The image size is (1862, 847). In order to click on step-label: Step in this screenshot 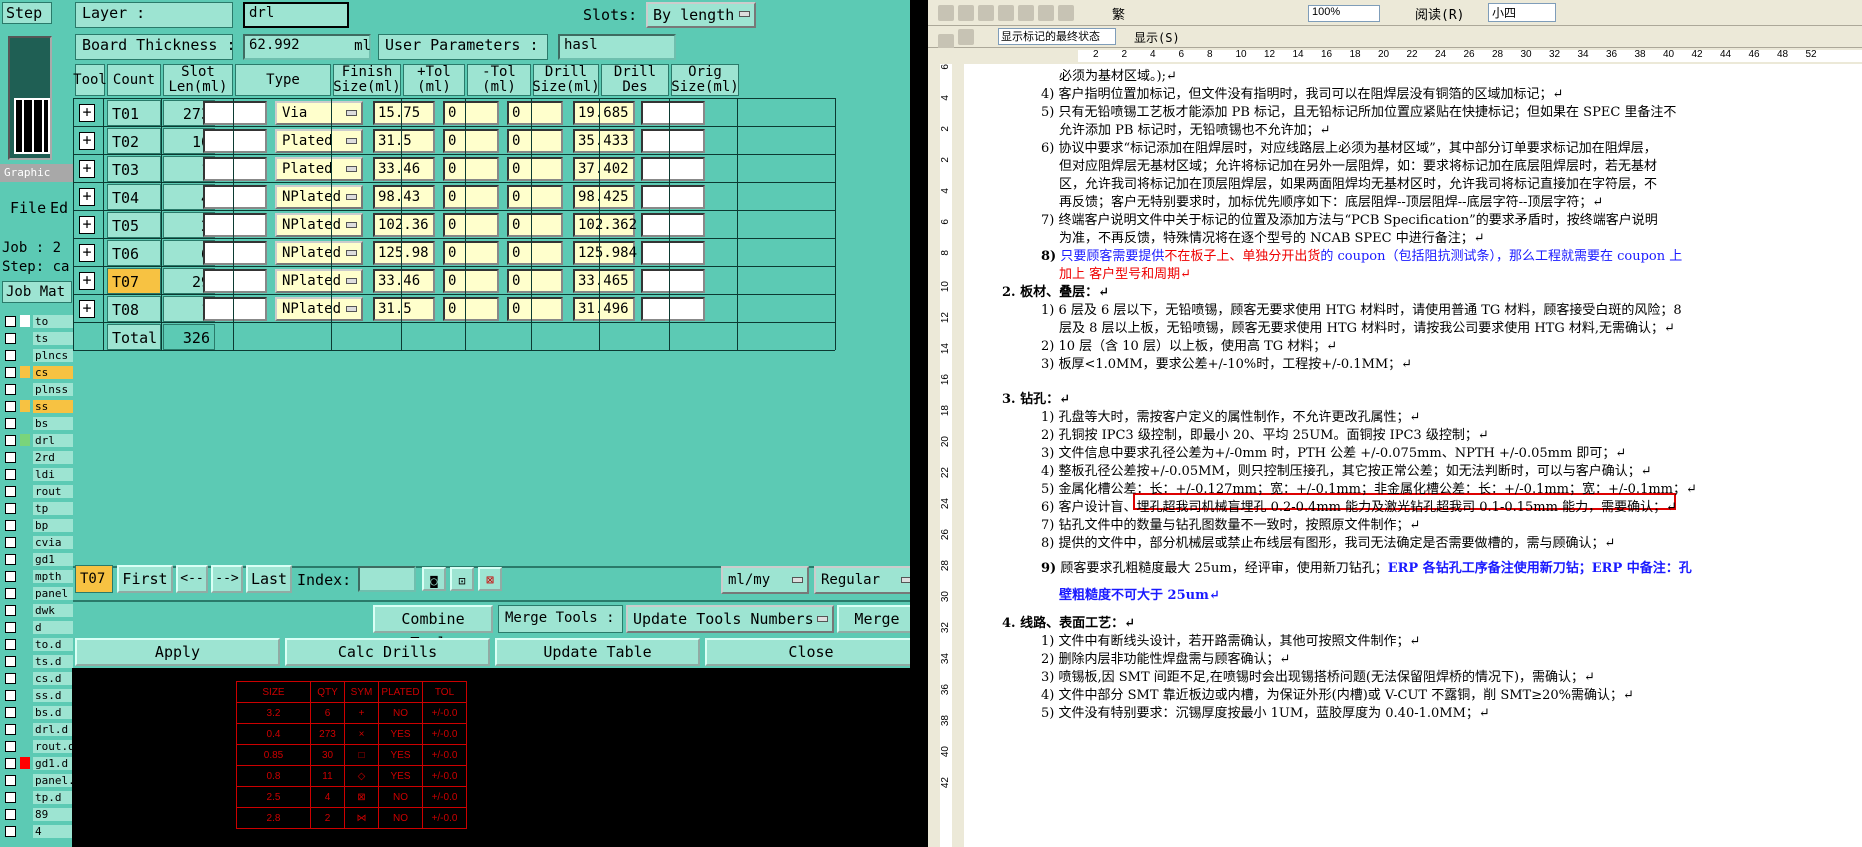, I will do `click(27, 13)`.